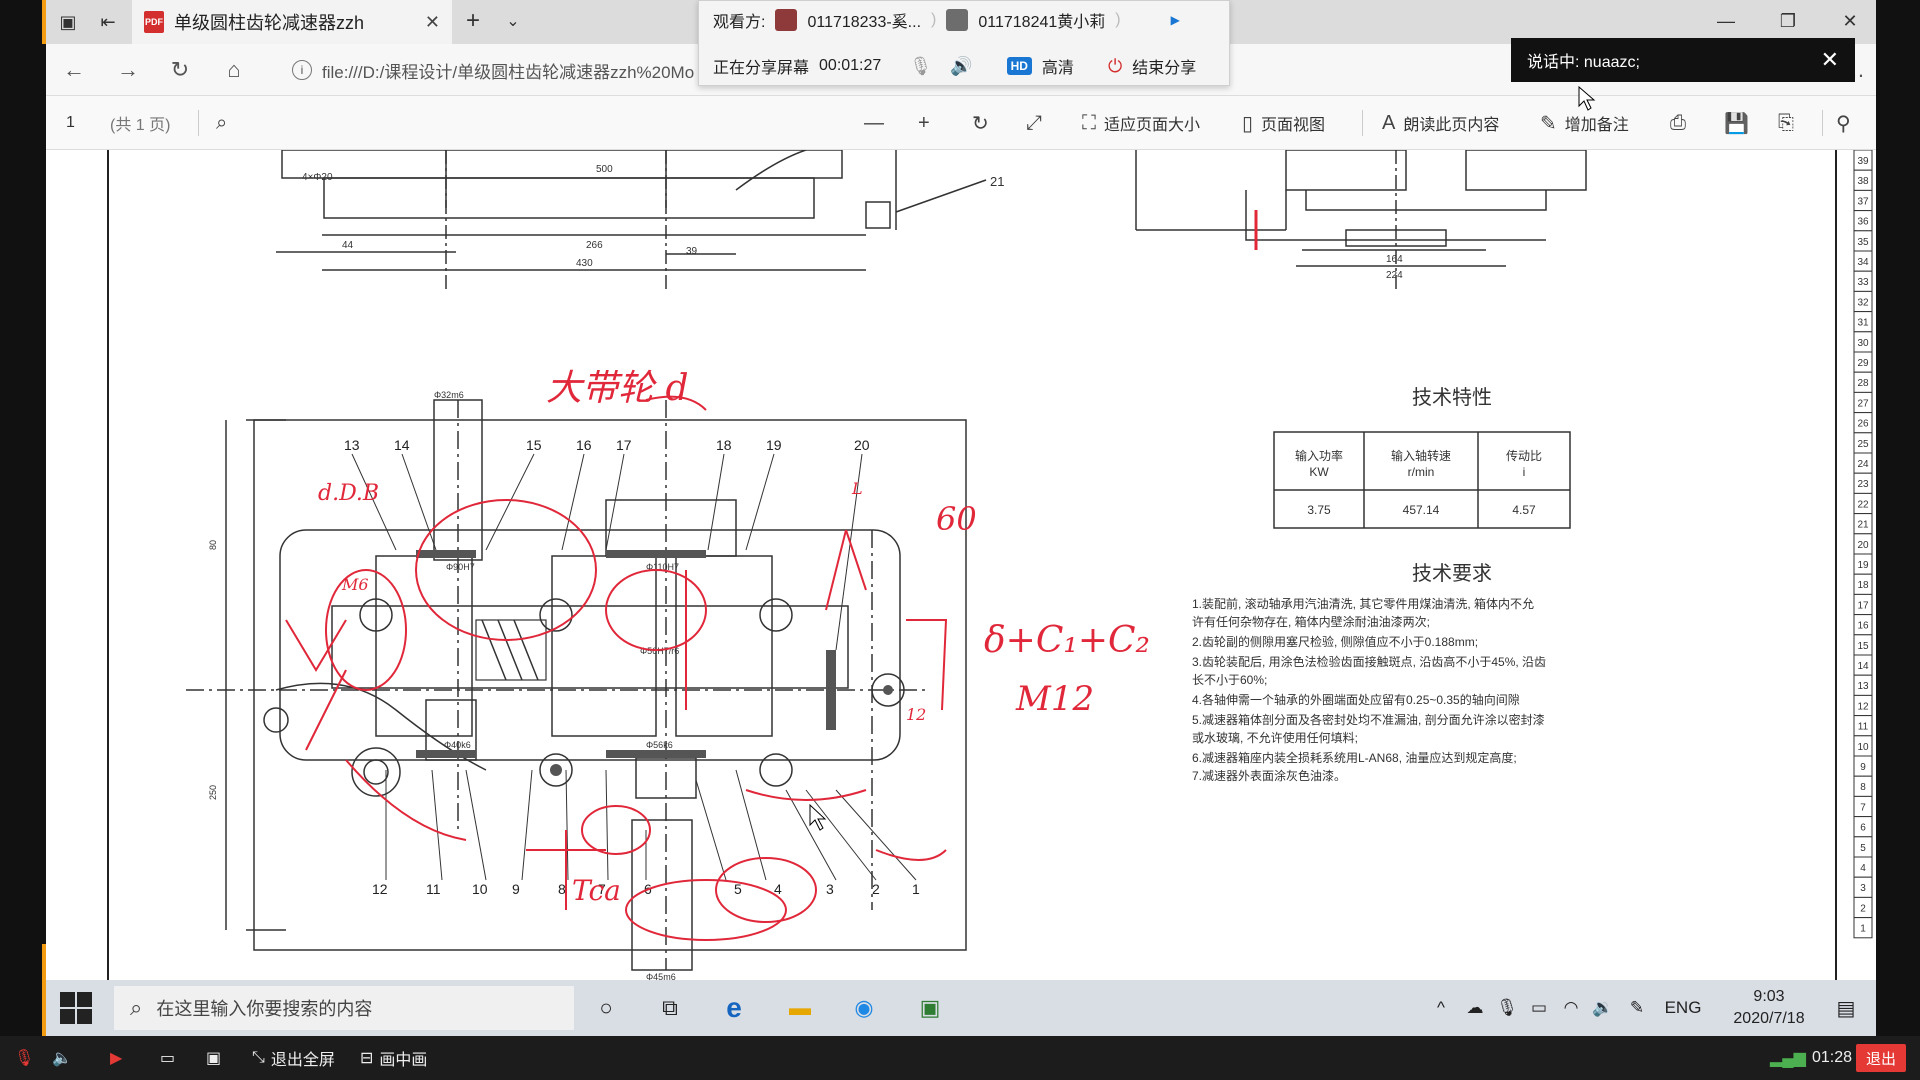 The image size is (1920, 1080). What do you see at coordinates (1441, 1008) in the screenshot?
I see `tray-expand-icon: ^` at bounding box center [1441, 1008].